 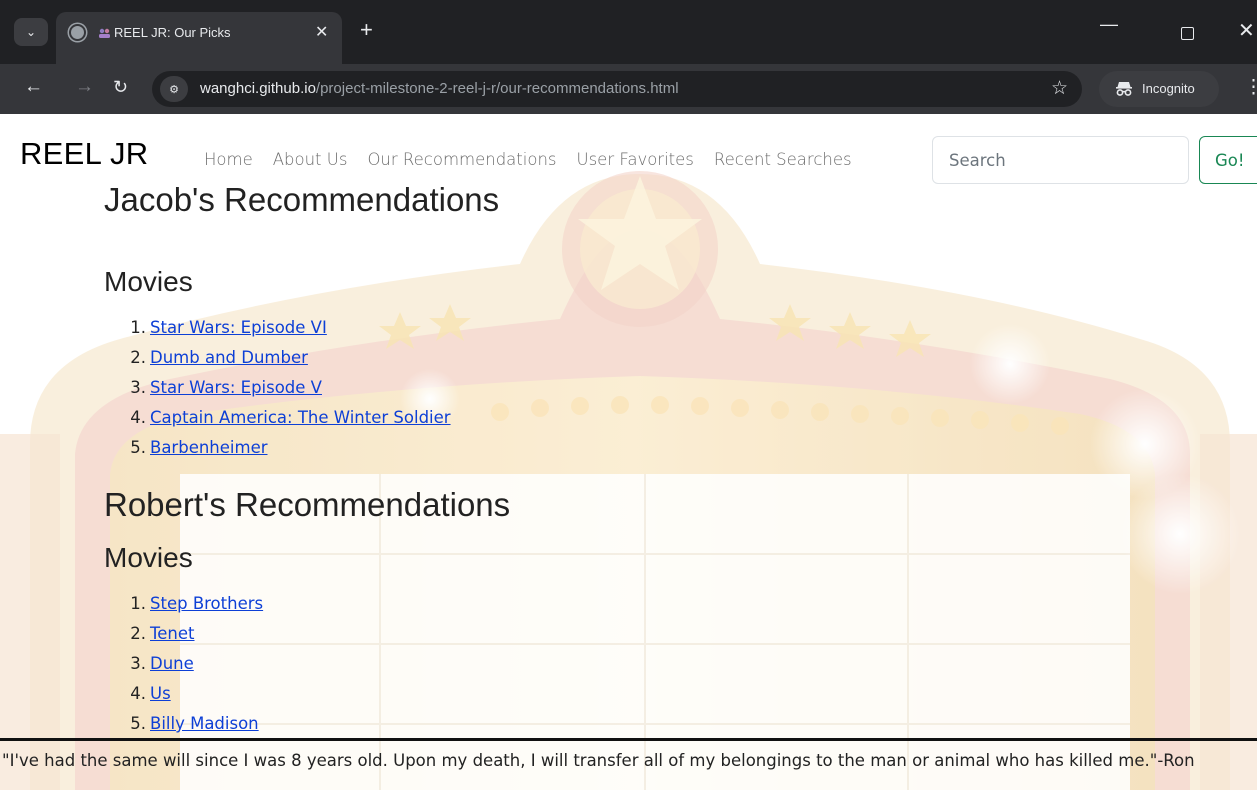 What do you see at coordinates (461, 159) in the screenshot?
I see `nav-link-our-recommendations: Our Recommendations` at bounding box center [461, 159].